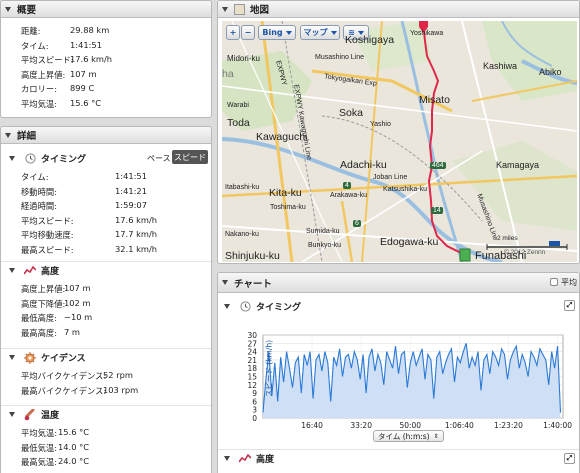 This screenshot has height=473, width=580. Describe the element at coordinates (39, 318) in the screenshot. I see `stat-label: 最低高度:` at that location.